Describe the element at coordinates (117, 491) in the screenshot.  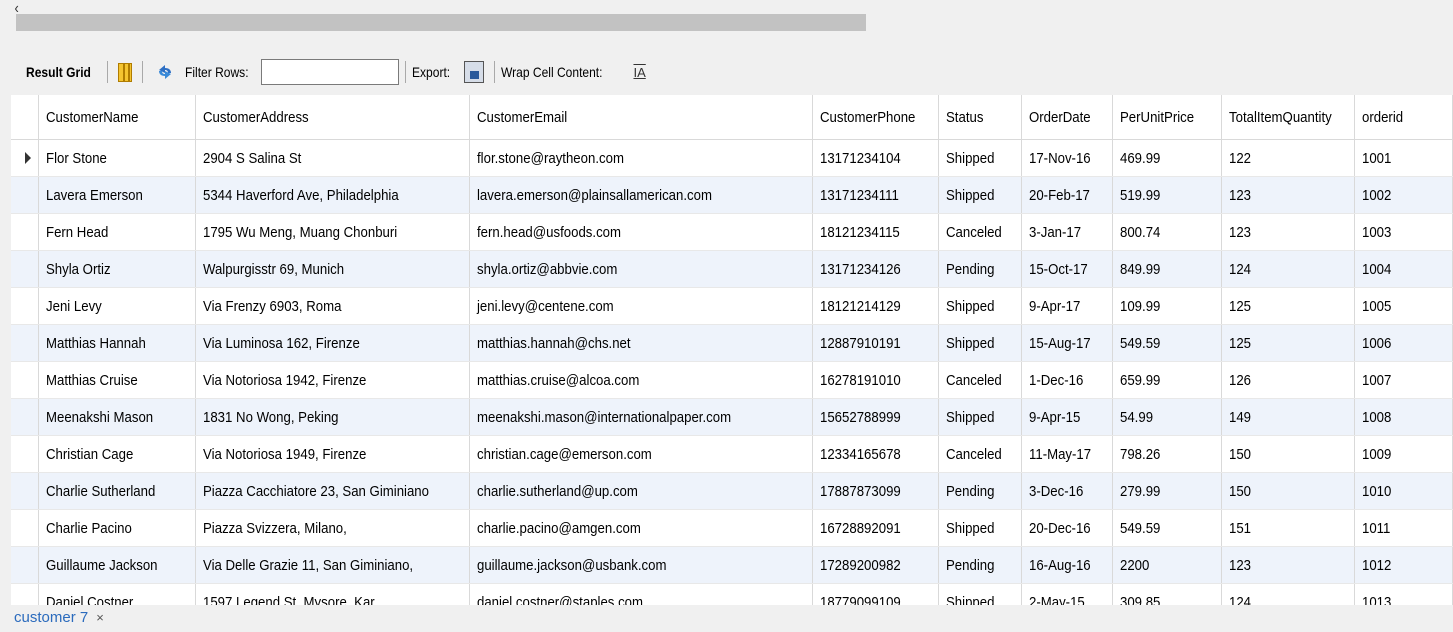
I see `table-cell: Charlie Sutherland` at that location.